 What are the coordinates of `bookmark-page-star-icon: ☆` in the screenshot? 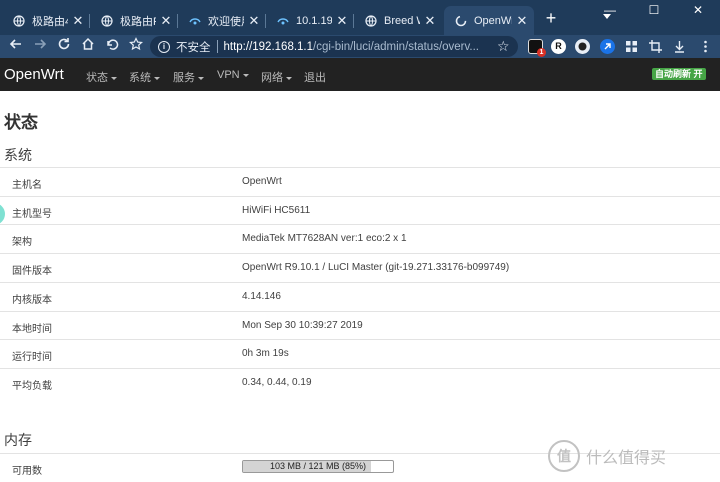 It's located at (503, 46).